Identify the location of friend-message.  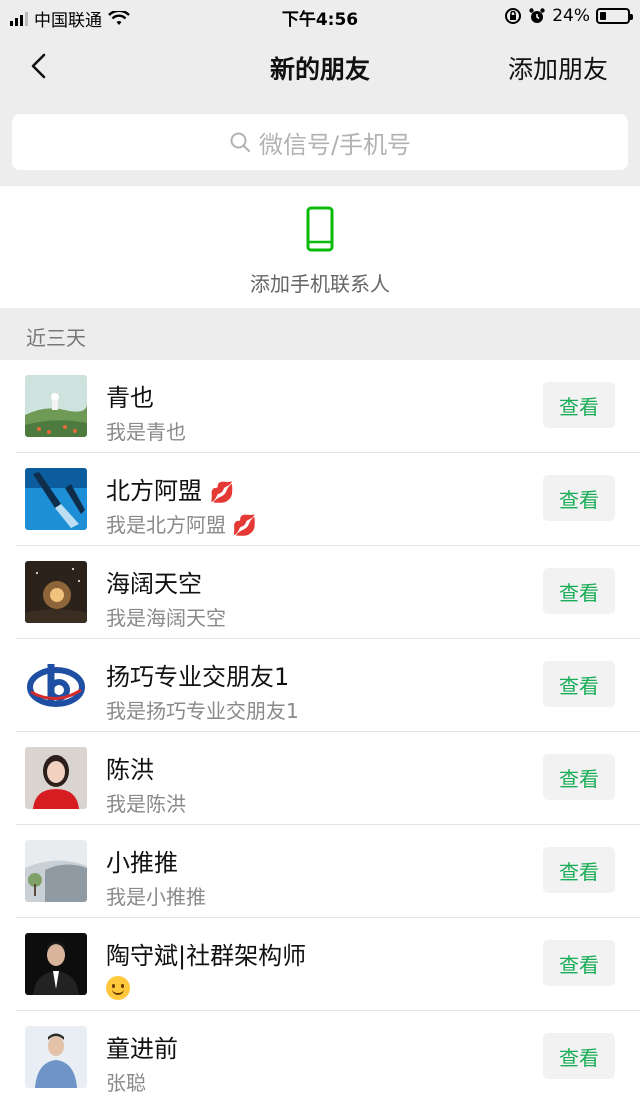
(118, 987).